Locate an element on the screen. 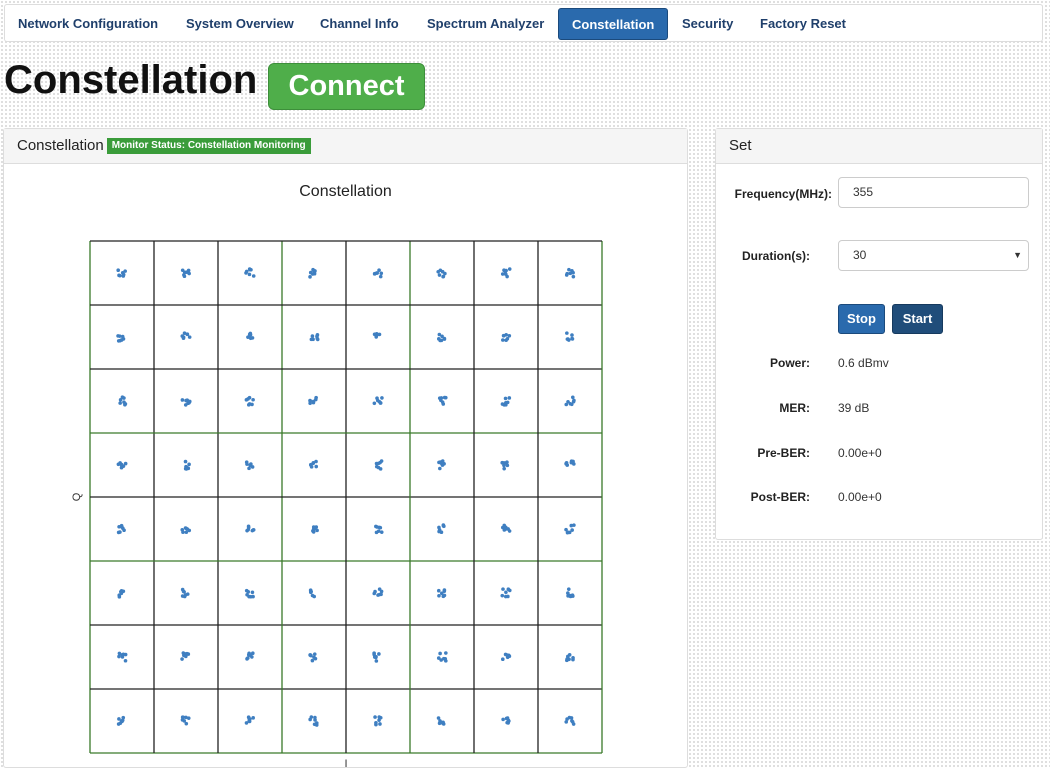 This screenshot has width=1050, height=769. stop-button: Stop is located at coordinates (861, 319).